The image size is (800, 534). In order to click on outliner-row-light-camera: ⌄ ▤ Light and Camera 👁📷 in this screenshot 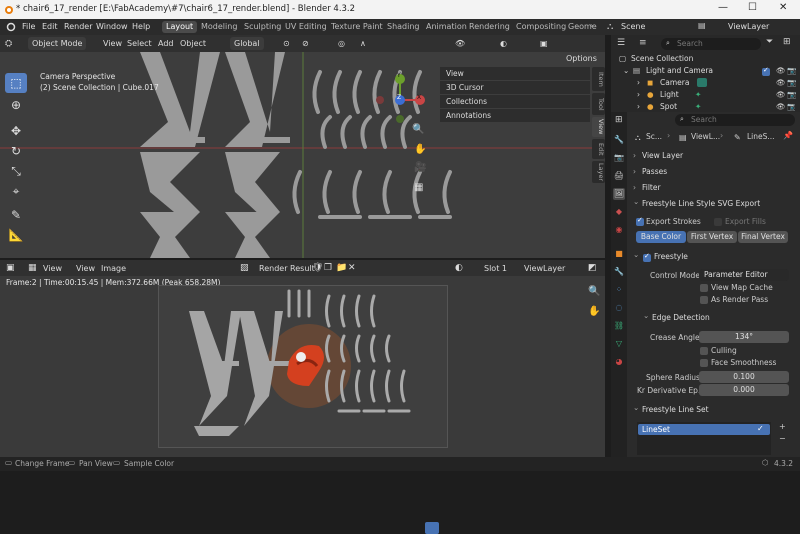, I will do `click(705, 72)`.